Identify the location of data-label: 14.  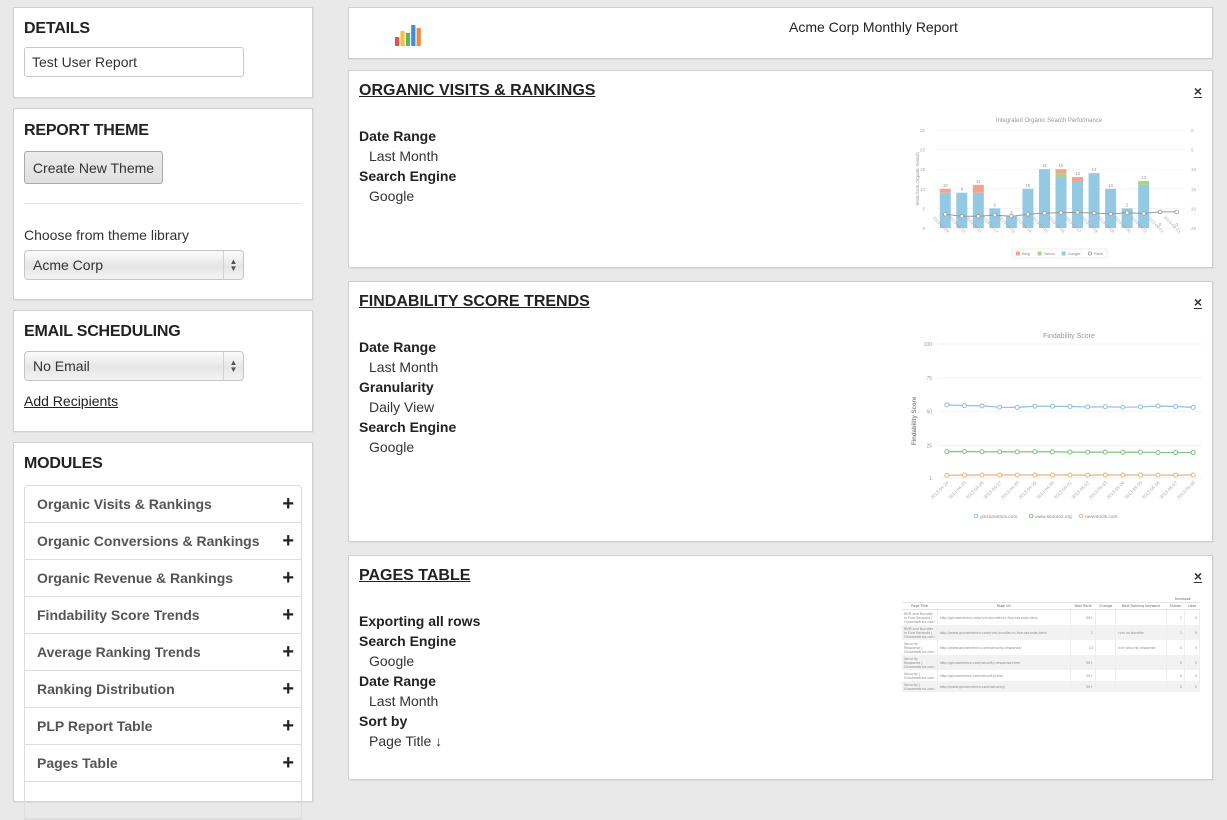
(1094, 169).